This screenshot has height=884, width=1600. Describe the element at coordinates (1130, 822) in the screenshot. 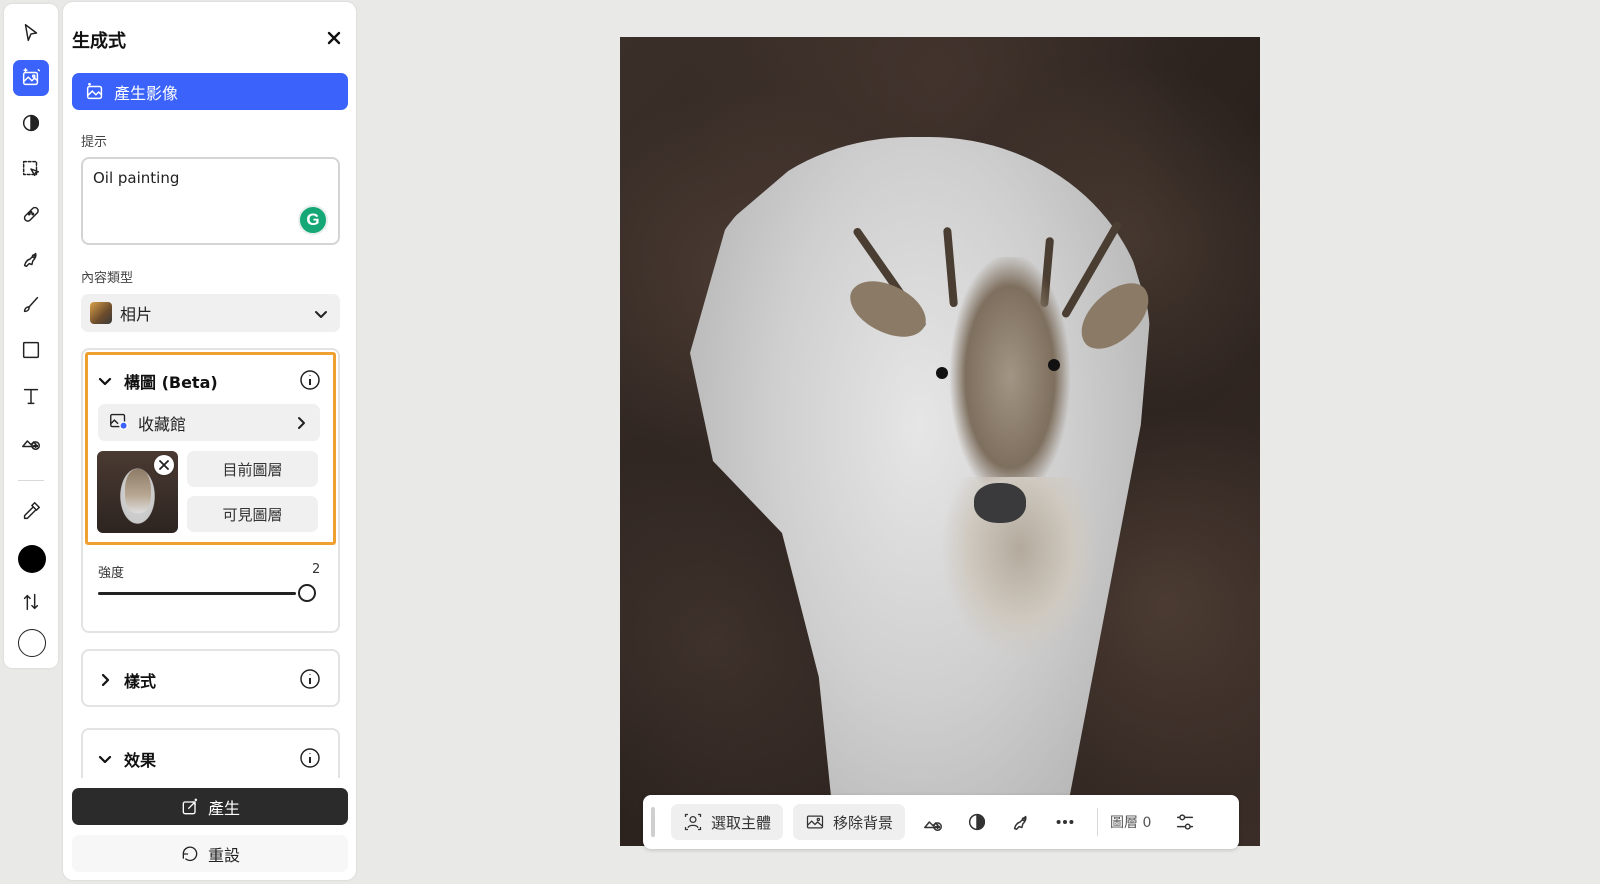

I see `layers-count: 圖層 0` at that location.